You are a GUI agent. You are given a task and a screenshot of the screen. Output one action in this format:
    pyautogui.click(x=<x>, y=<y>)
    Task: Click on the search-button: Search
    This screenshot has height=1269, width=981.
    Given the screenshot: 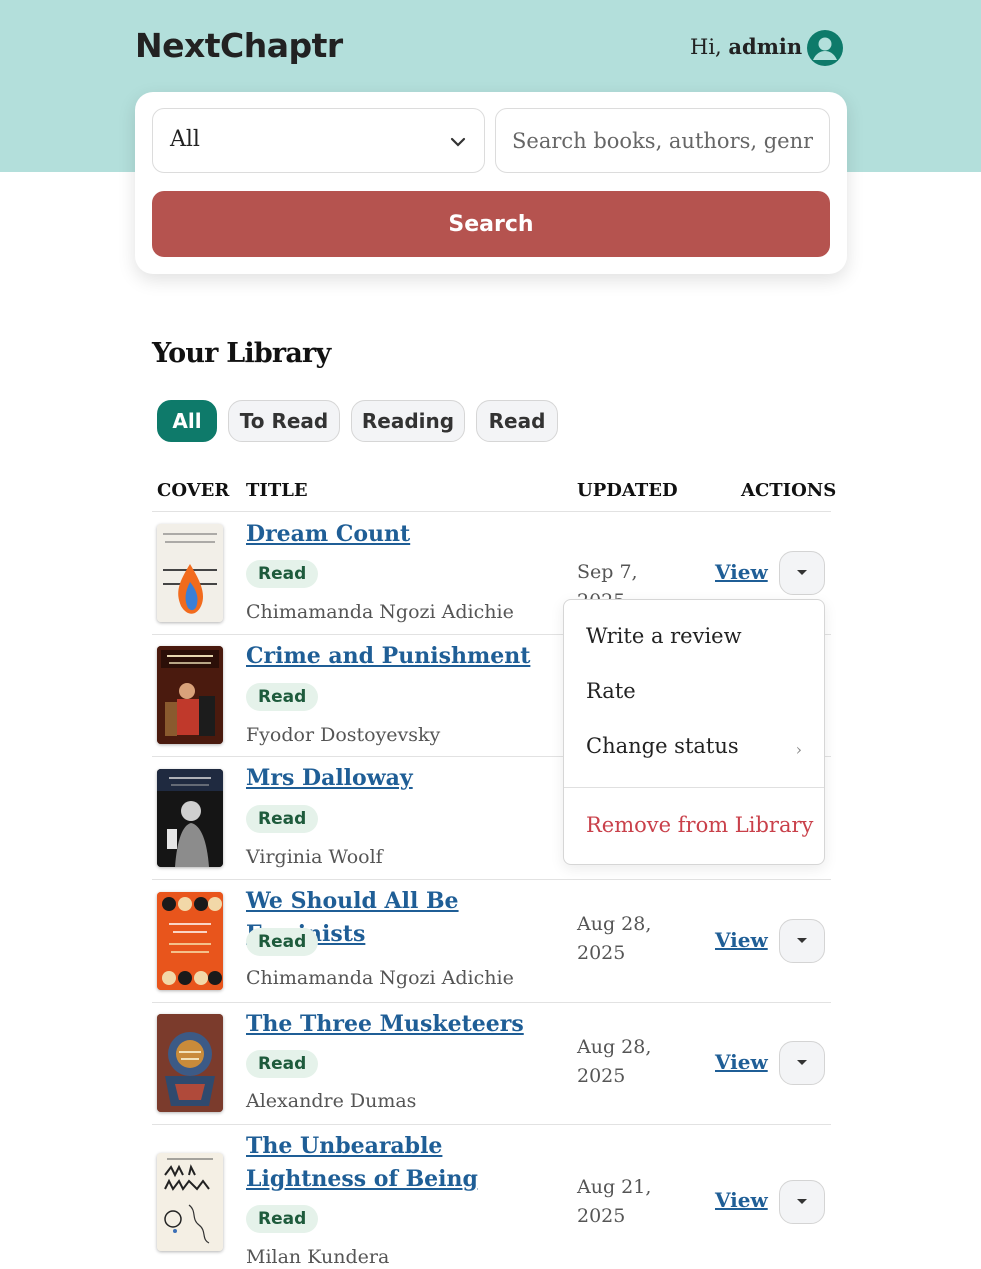 What is the action you would take?
    pyautogui.click(x=491, y=224)
    